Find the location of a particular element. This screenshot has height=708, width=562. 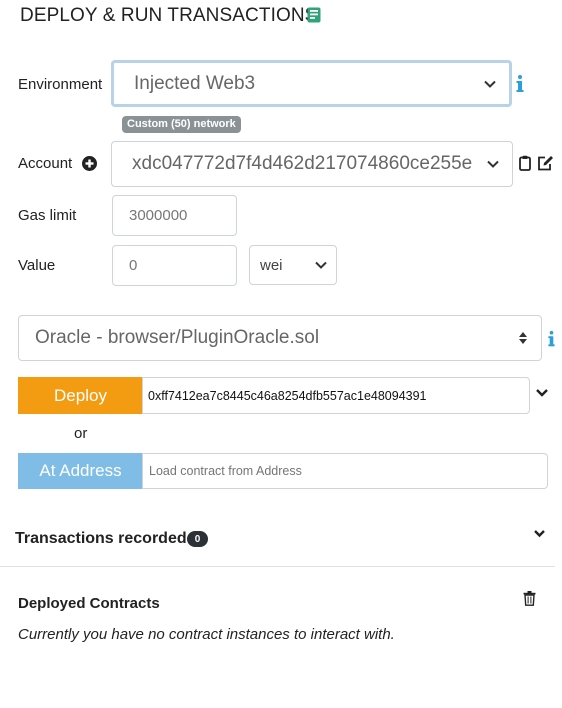

environment-value: Injected Web3 is located at coordinates (195, 83).